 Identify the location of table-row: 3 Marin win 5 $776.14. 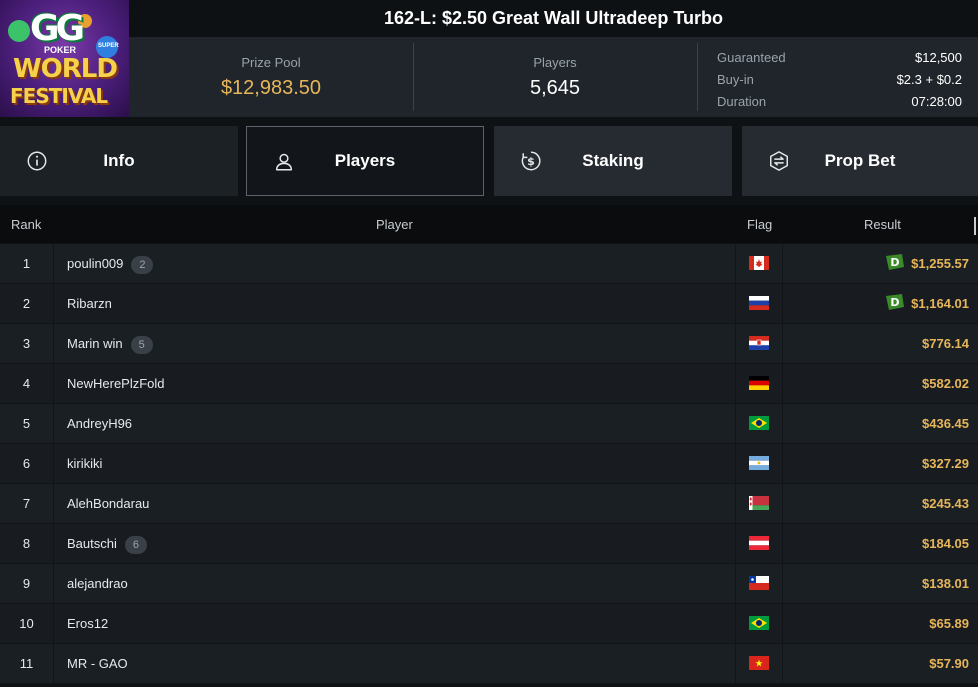
(489, 344).